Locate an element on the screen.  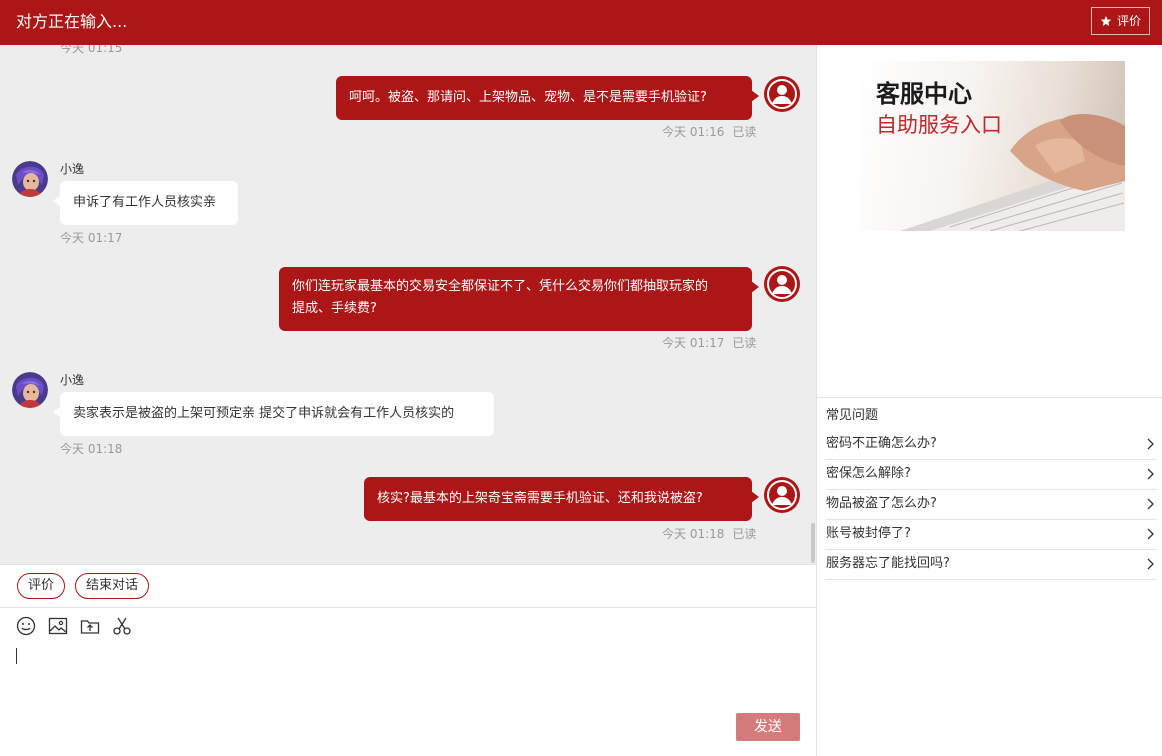
incoming-message: 申诉了有工作人员核实亲 is located at coordinates (145, 203).